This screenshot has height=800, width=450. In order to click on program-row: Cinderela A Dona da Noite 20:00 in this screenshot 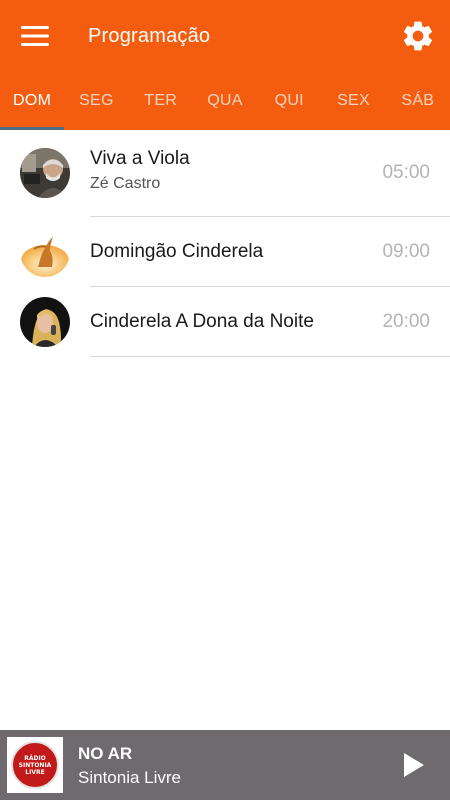, I will do `click(225, 322)`.